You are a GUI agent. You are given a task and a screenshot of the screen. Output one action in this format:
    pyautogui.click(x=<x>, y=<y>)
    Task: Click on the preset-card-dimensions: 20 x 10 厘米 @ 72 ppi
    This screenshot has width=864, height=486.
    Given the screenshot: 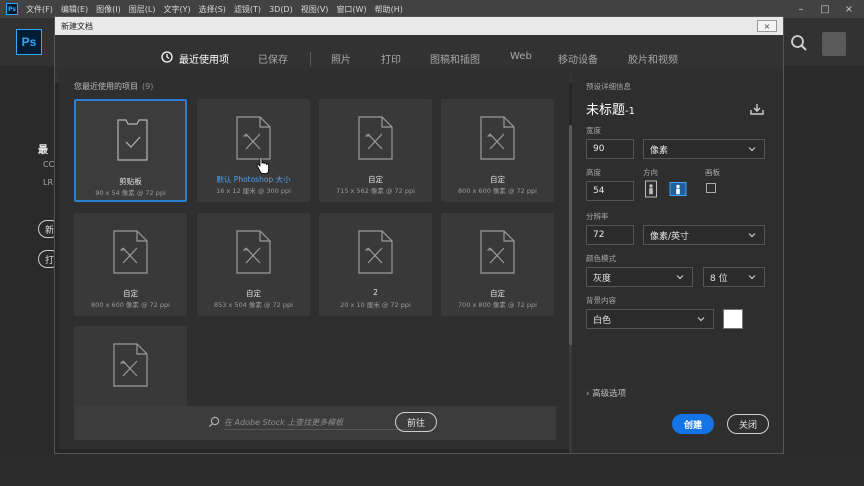 What is the action you would take?
    pyautogui.click(x=375, y=305)
    